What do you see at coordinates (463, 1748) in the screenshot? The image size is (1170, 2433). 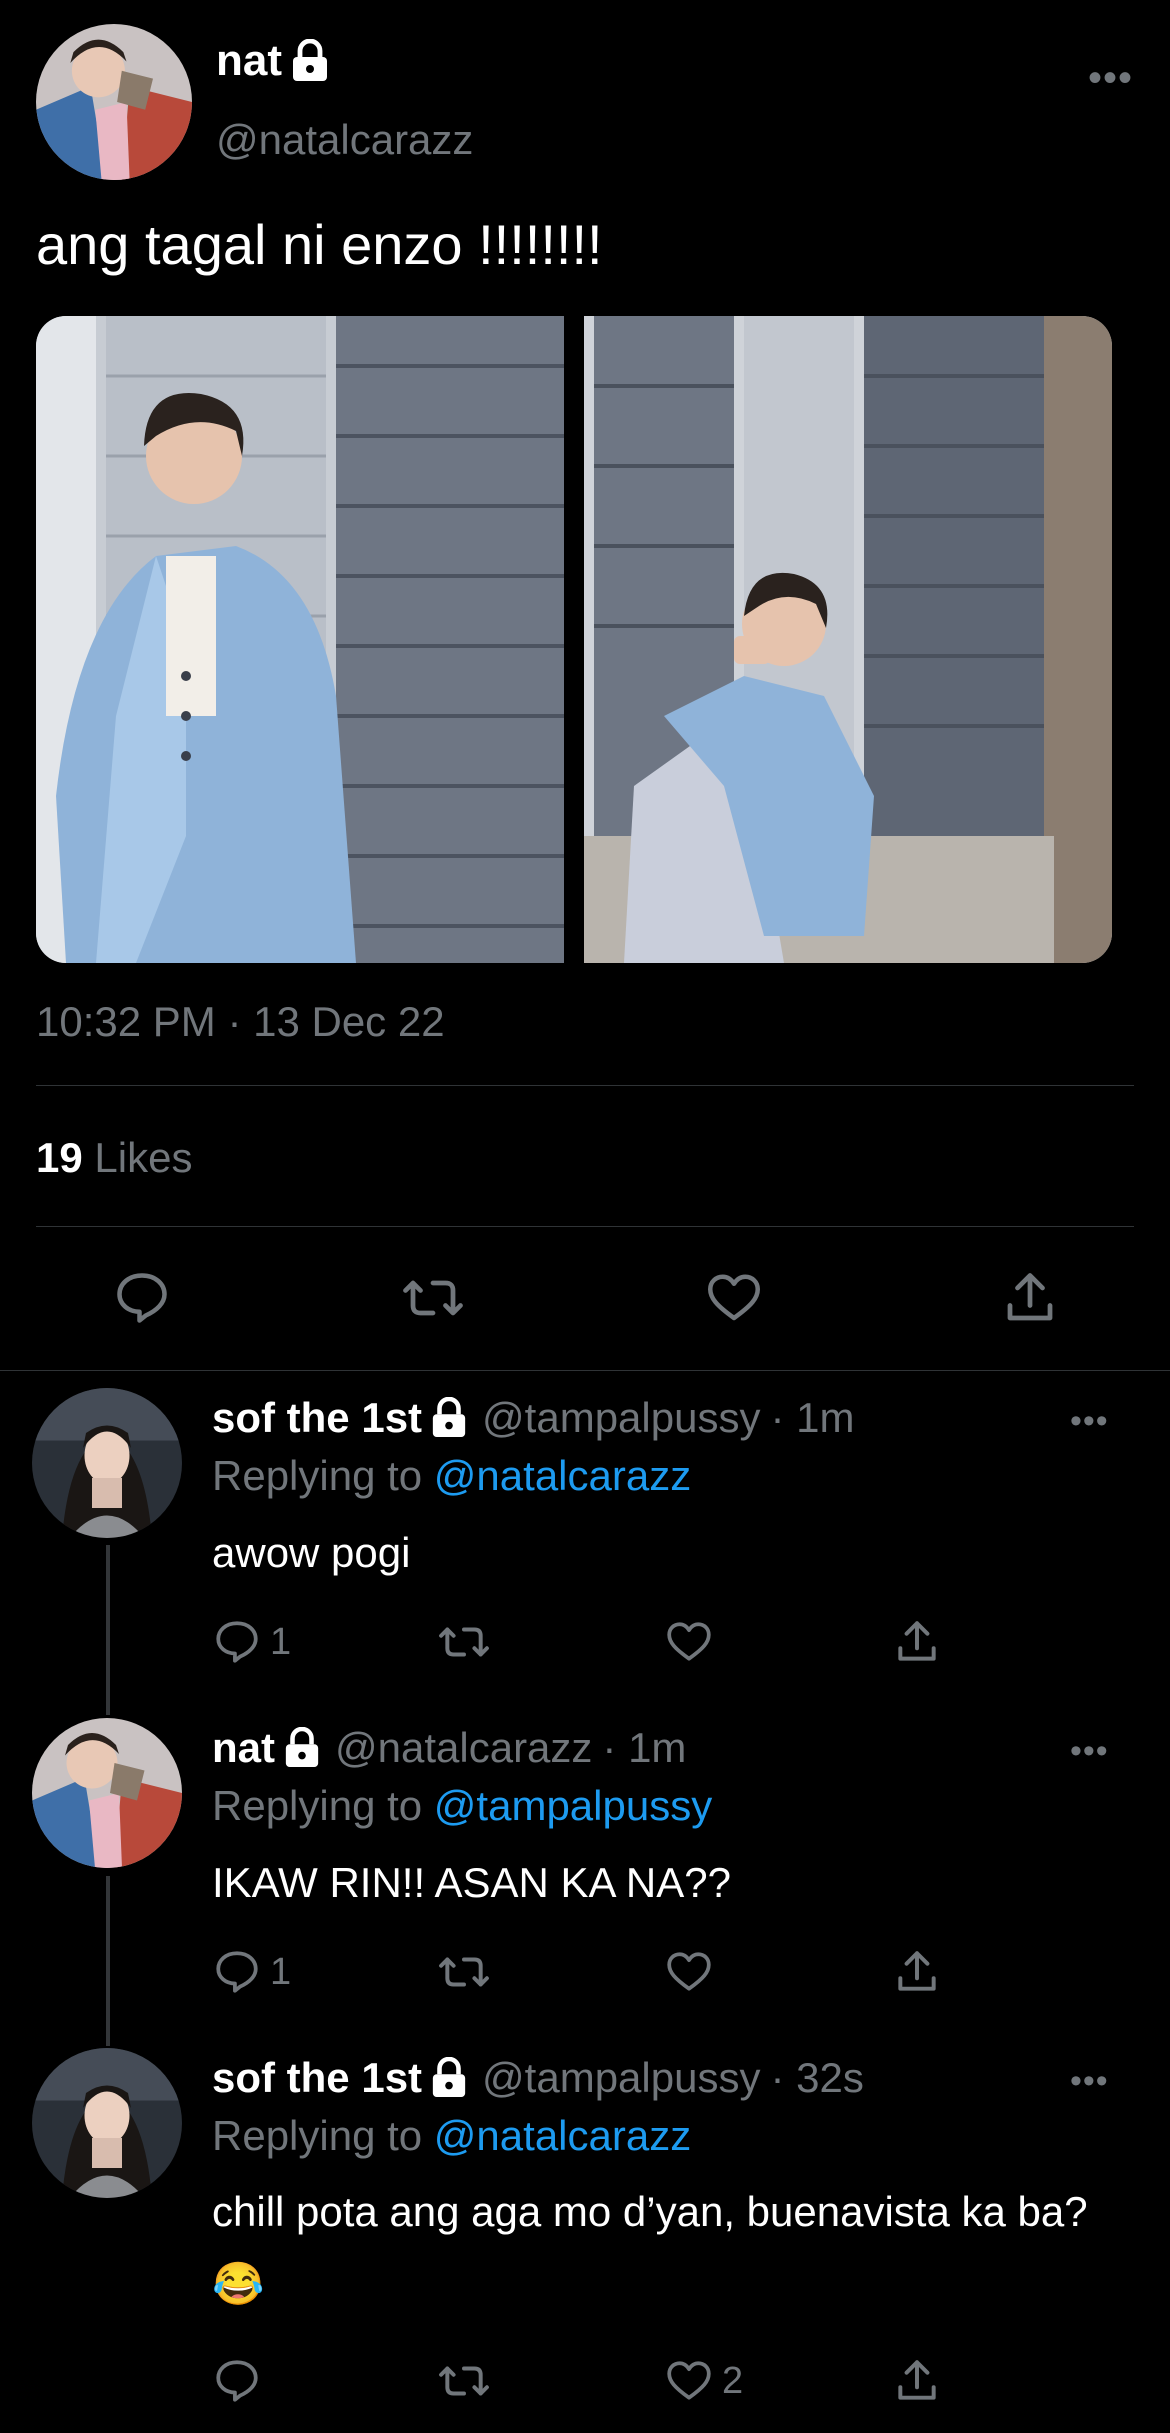 I see `reply-author-handle: @natalcarazz` at bounding box center [463, 1748].